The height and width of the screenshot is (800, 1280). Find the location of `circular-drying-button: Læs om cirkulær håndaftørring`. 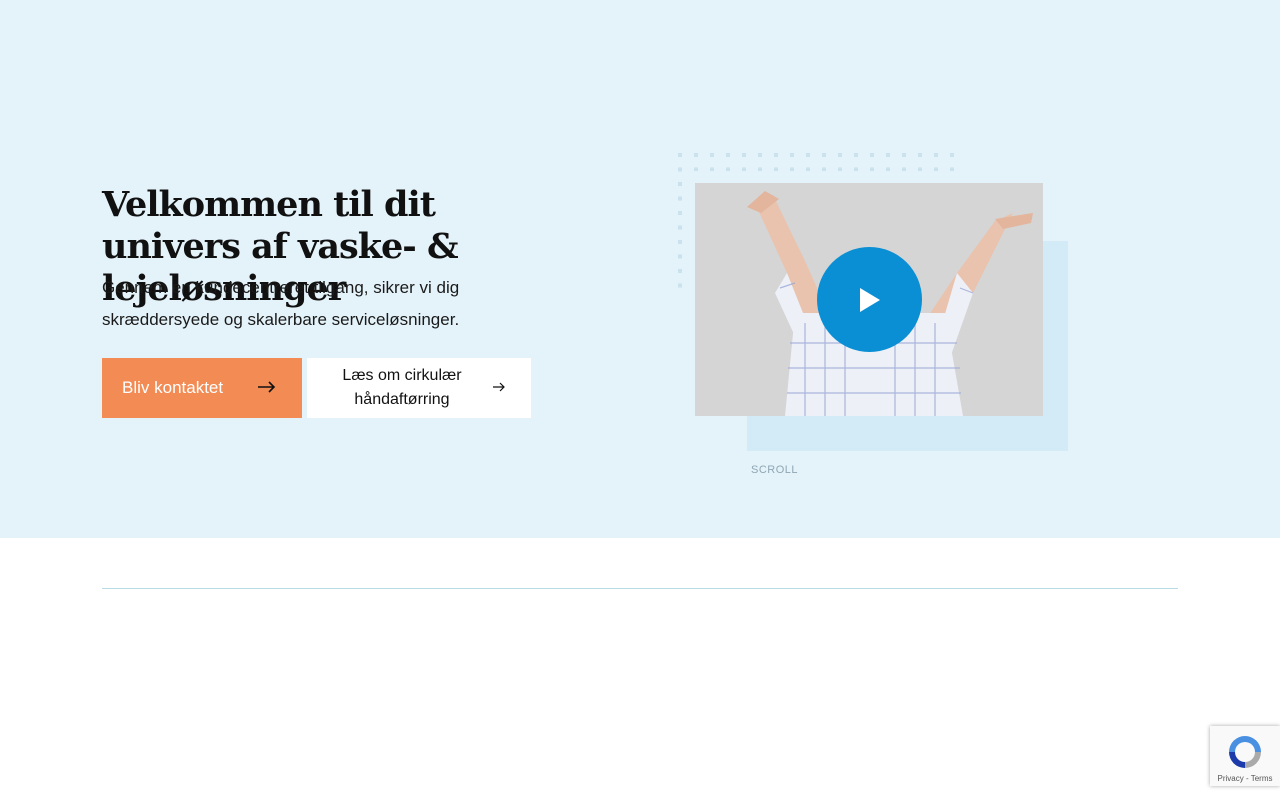

circular-drying-button: Læs om cirkulær håndaftørring is located at coordinates (419, 388).